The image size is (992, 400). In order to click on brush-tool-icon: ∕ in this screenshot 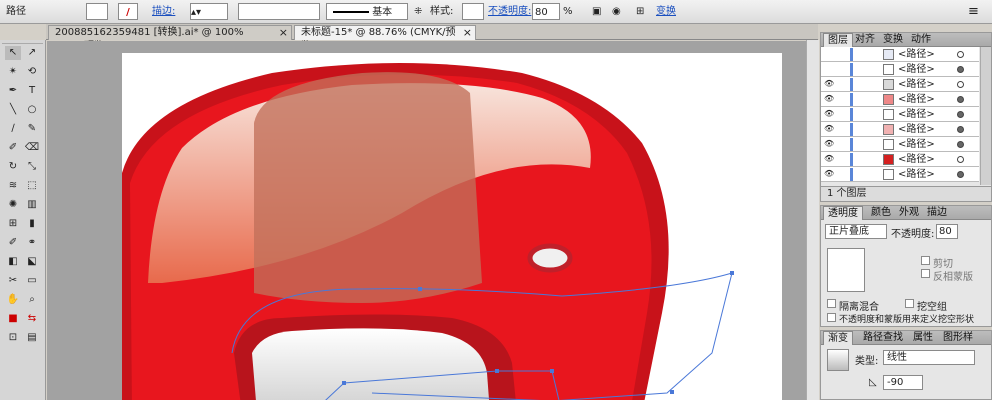, I will do `click(13, 129)`.